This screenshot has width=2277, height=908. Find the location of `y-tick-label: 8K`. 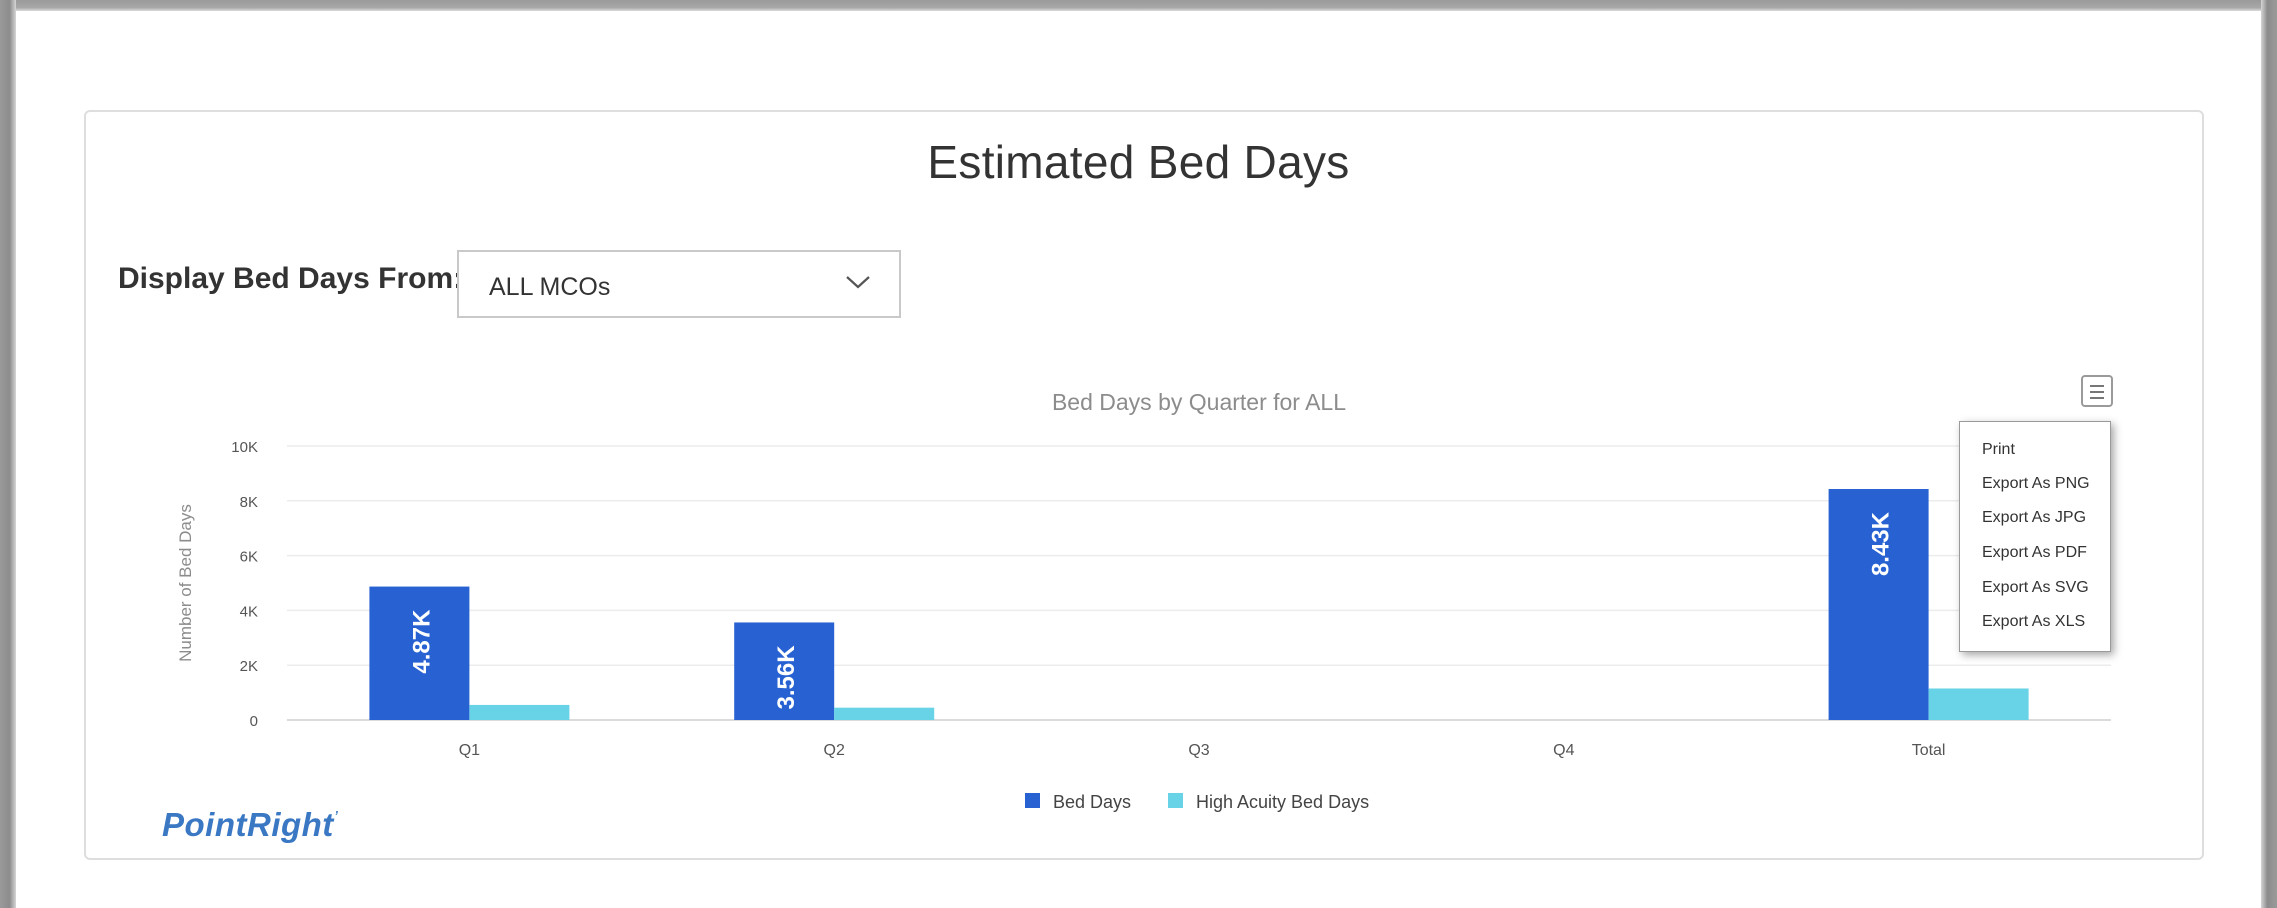

y-tick-label: 8K is located at coordinates (249, 502).